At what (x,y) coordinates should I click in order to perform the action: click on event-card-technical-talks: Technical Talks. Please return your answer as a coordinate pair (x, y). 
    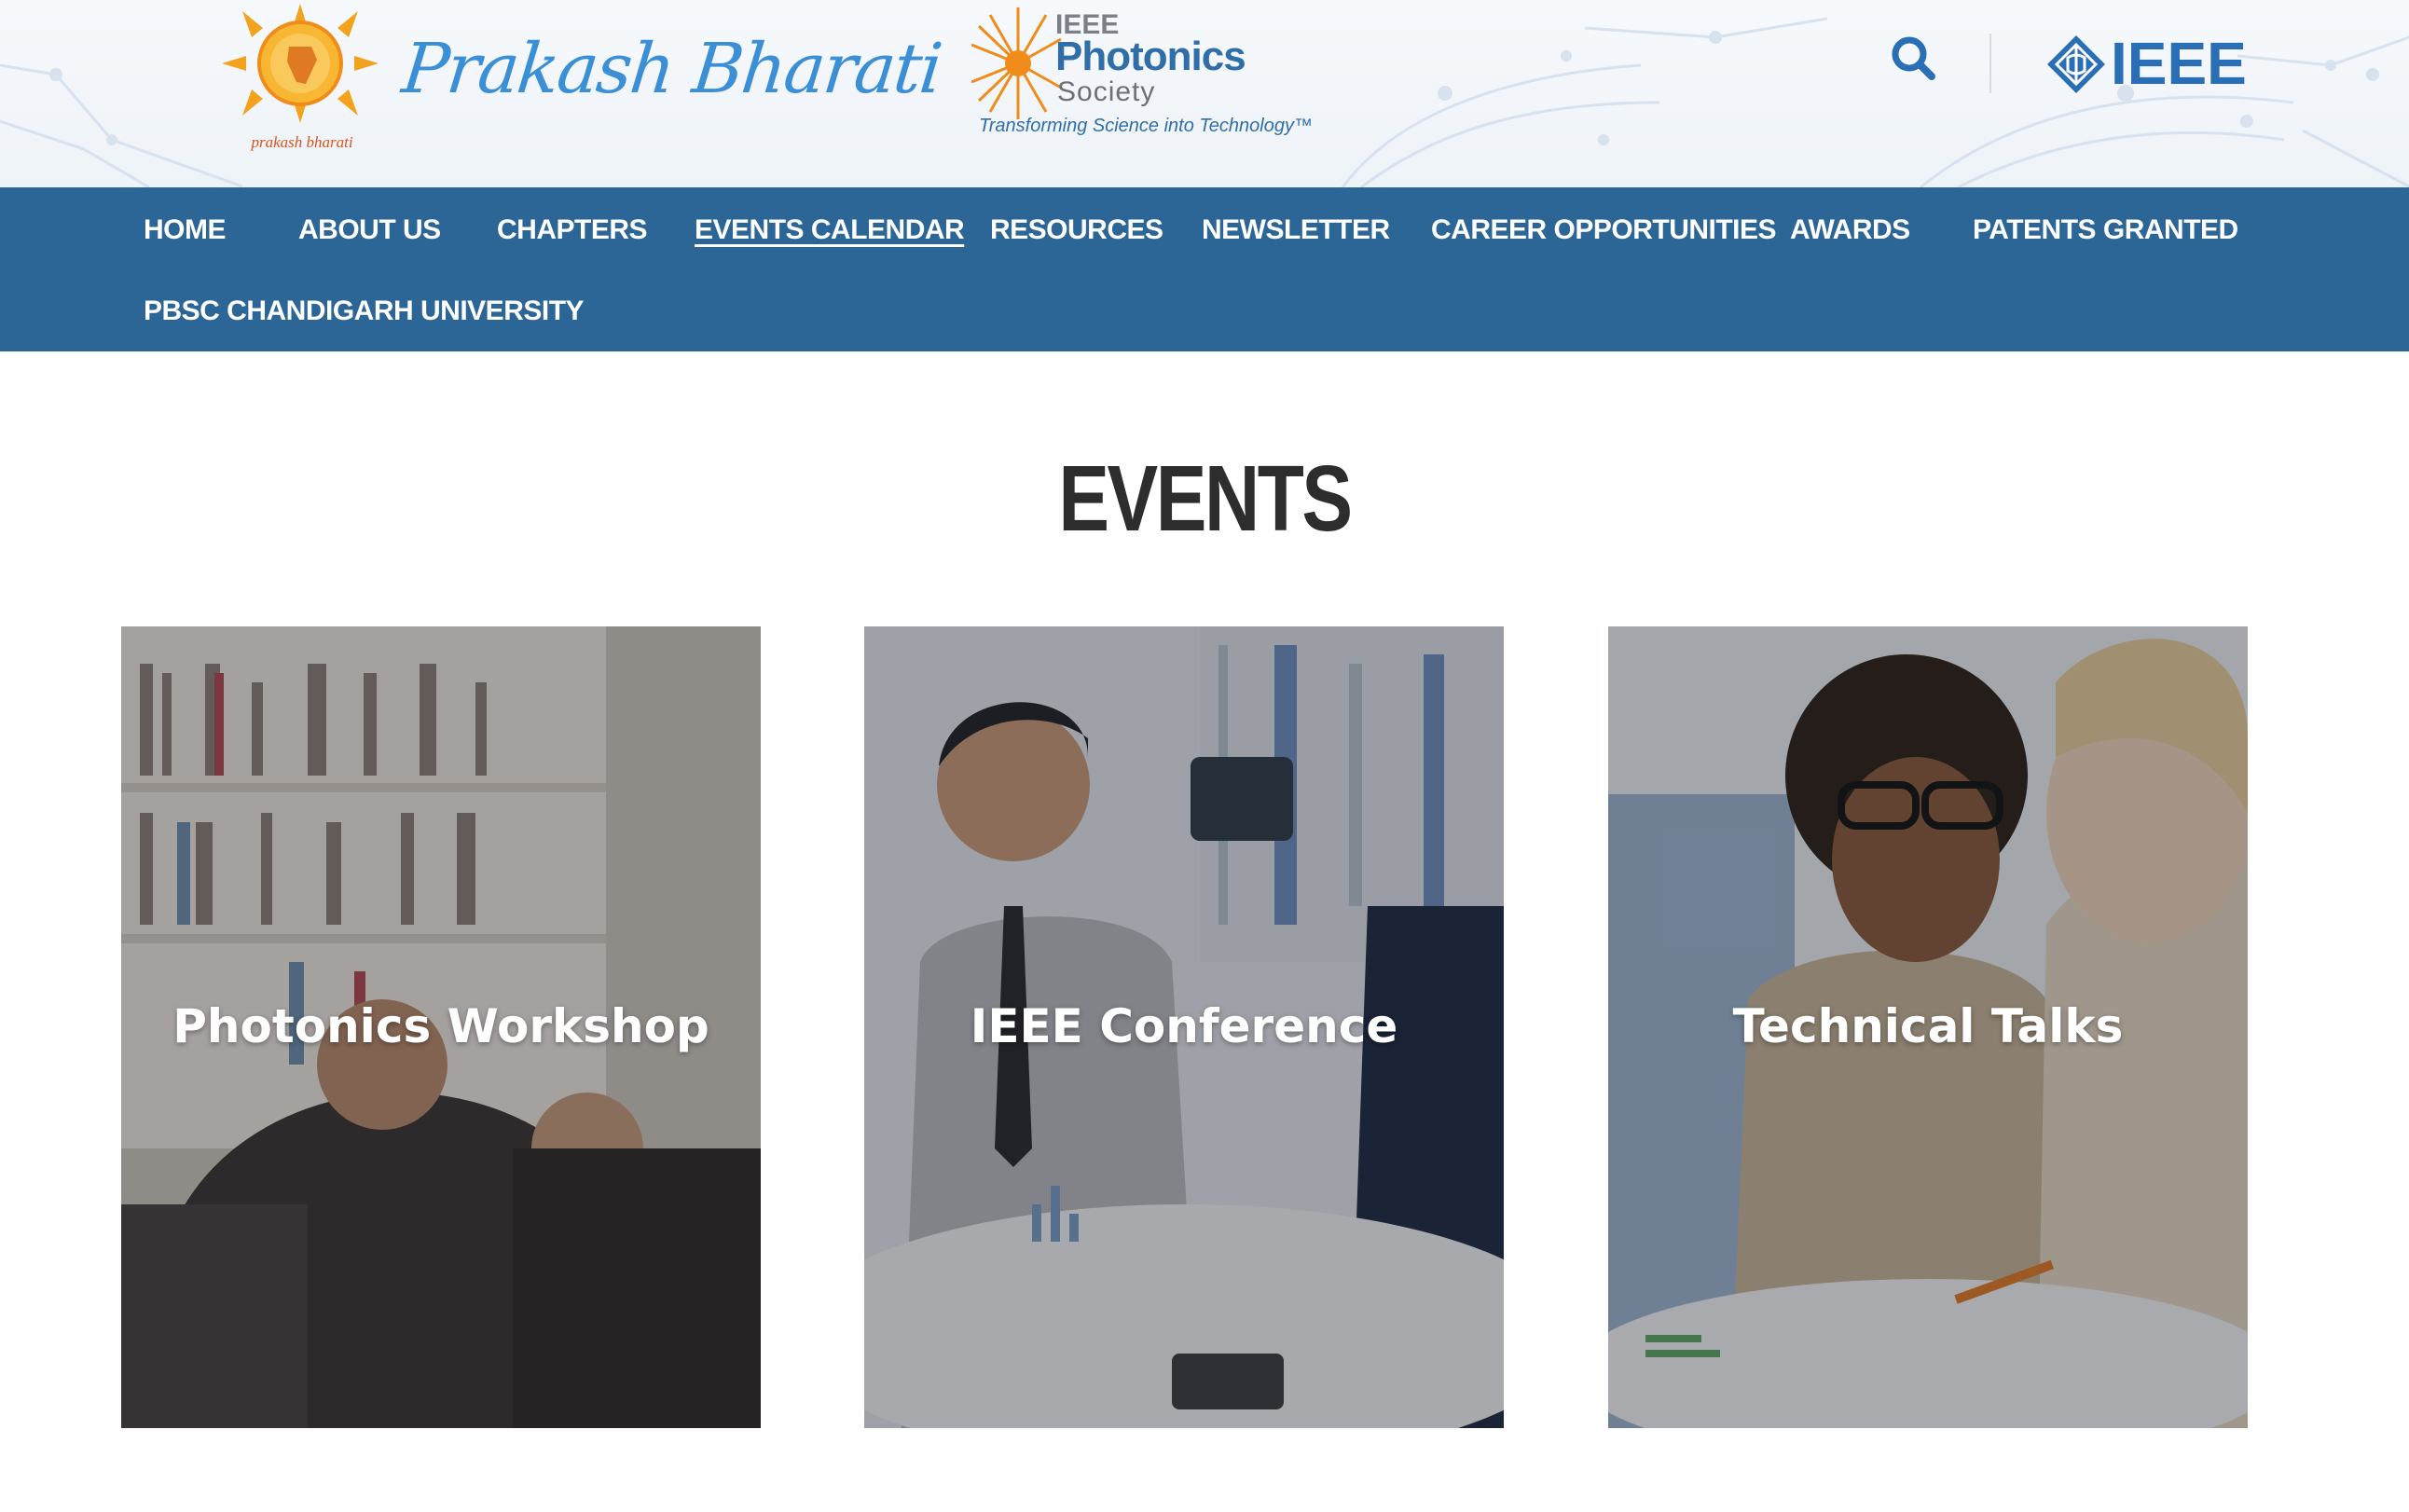
    Looking at the image, I should click on (1928, 1027).